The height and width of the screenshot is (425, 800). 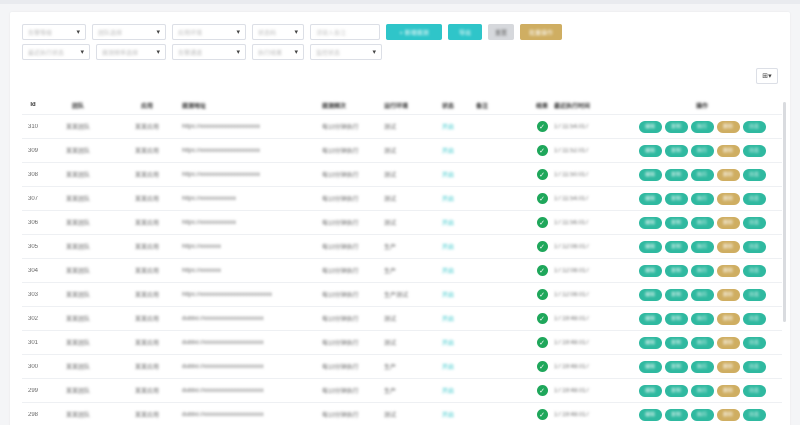 I want to click on monitor-status-select: 监控状态 ▾, so click(x=346, y=52).